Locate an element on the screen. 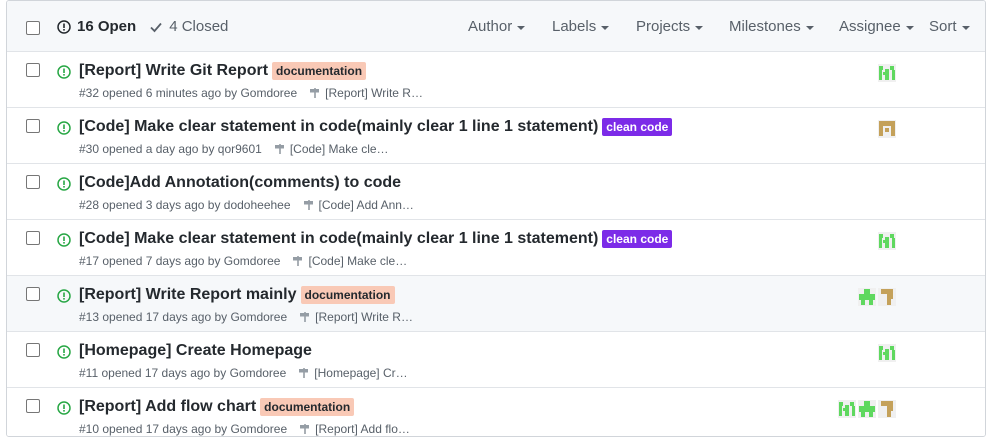 This screenshot has height=437, width=991. issue-title-line: [Code]Add Annotation(comments) to code is located at coordinates (240, 183).